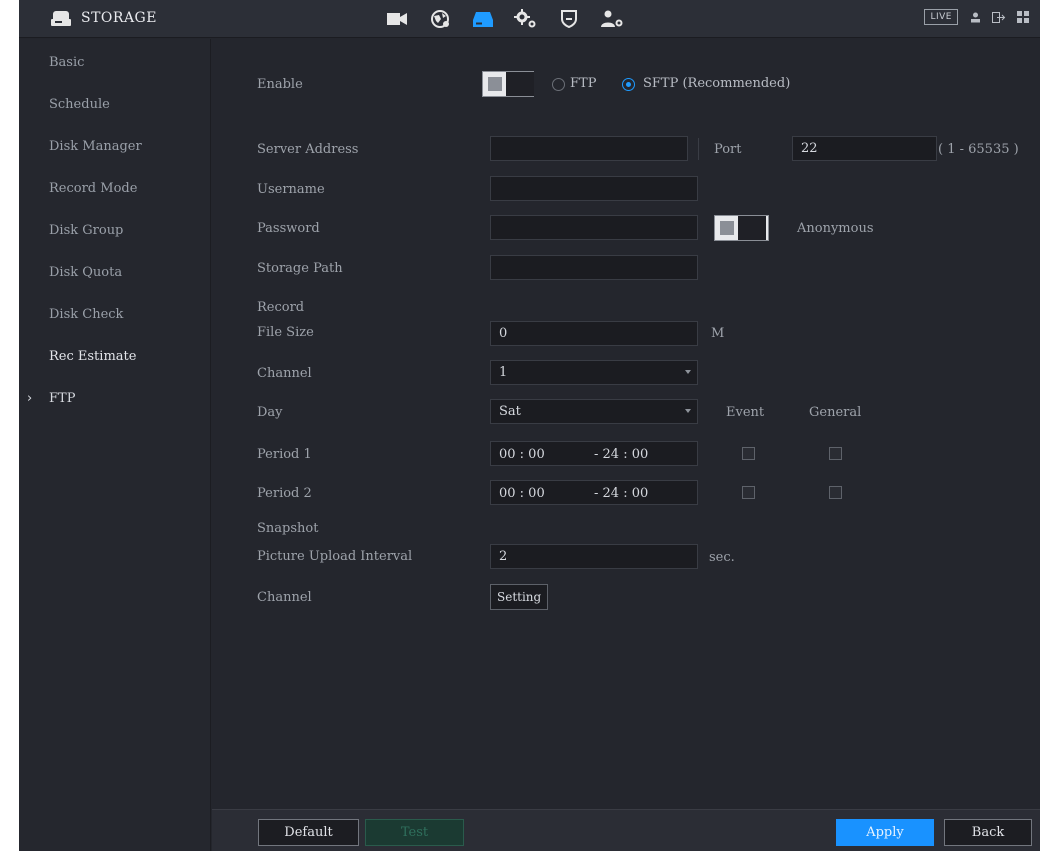 This screenshot has height=851, width=1059. Describe the element at coordinates (114, 146) in the screenshot. I see `sidebar-item-disk-manager: Disk Manager` at that location.